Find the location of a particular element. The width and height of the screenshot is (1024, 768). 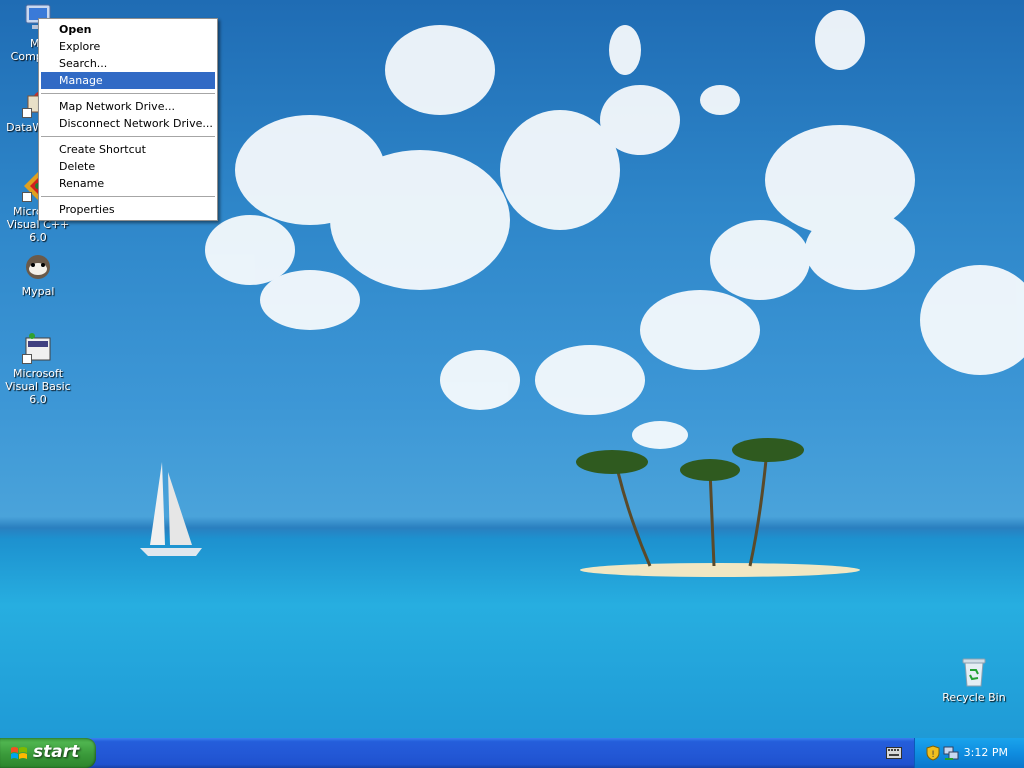

taskbar: start ! 3:12 PM is located at coordinates (512, 753).